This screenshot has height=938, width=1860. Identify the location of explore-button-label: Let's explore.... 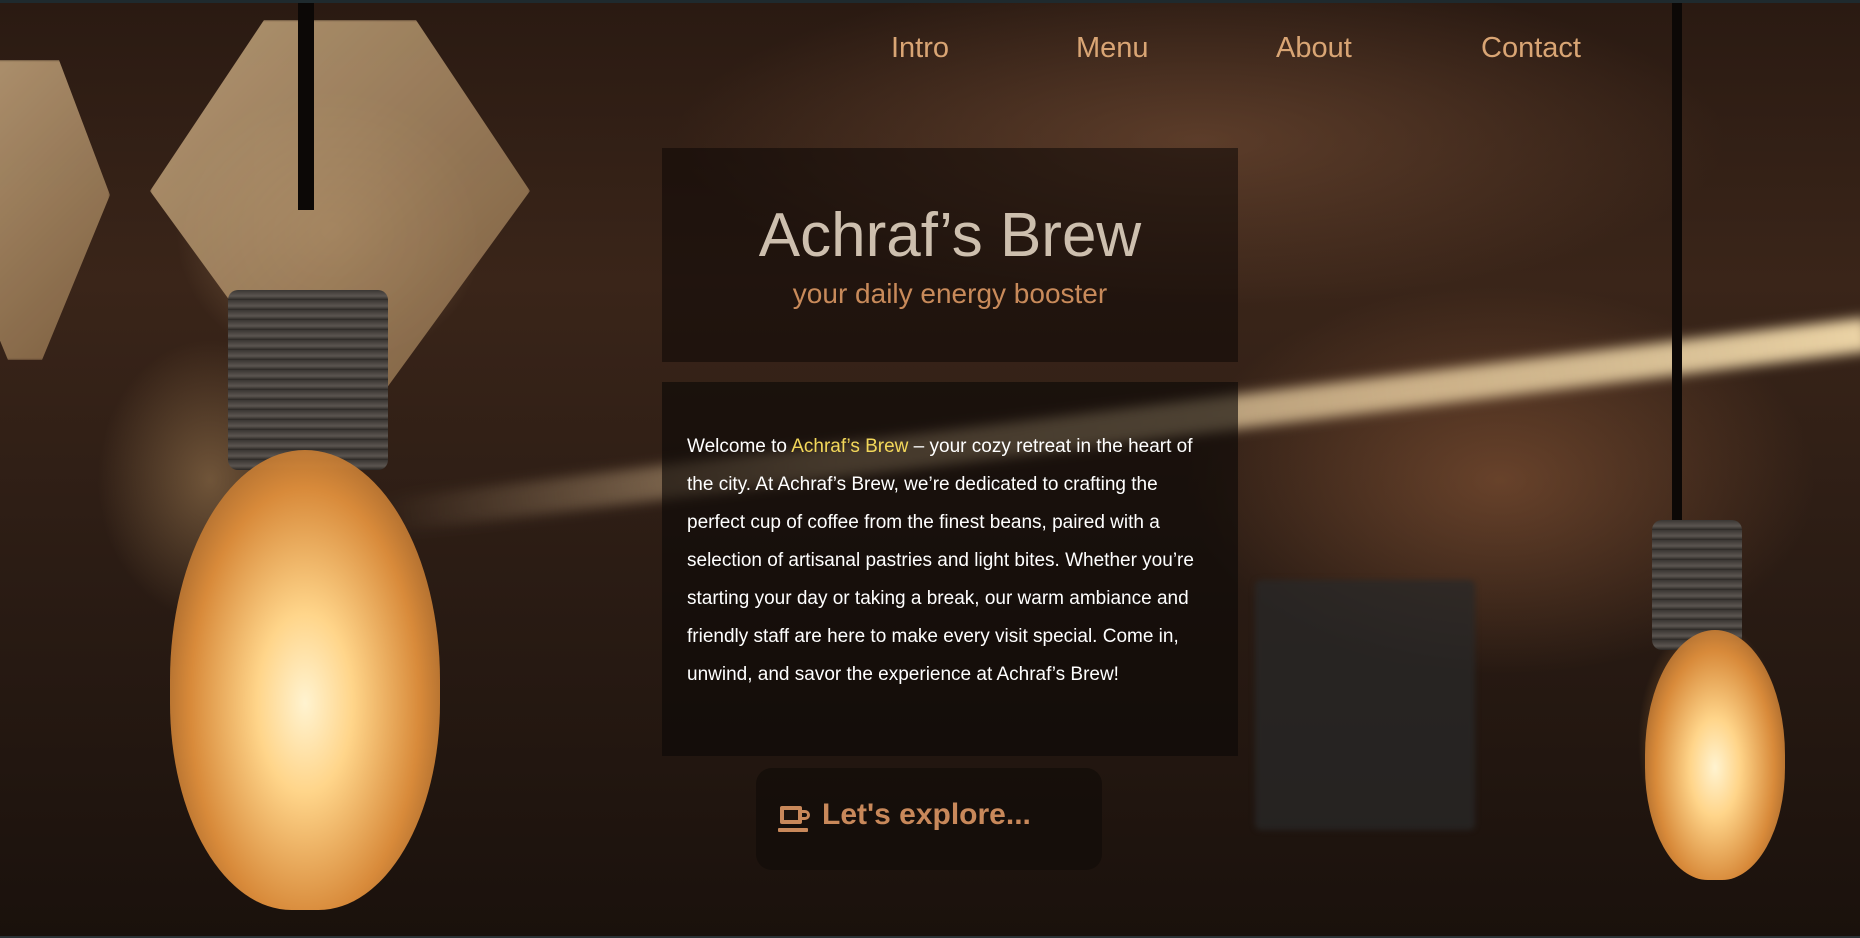
(926, 814).